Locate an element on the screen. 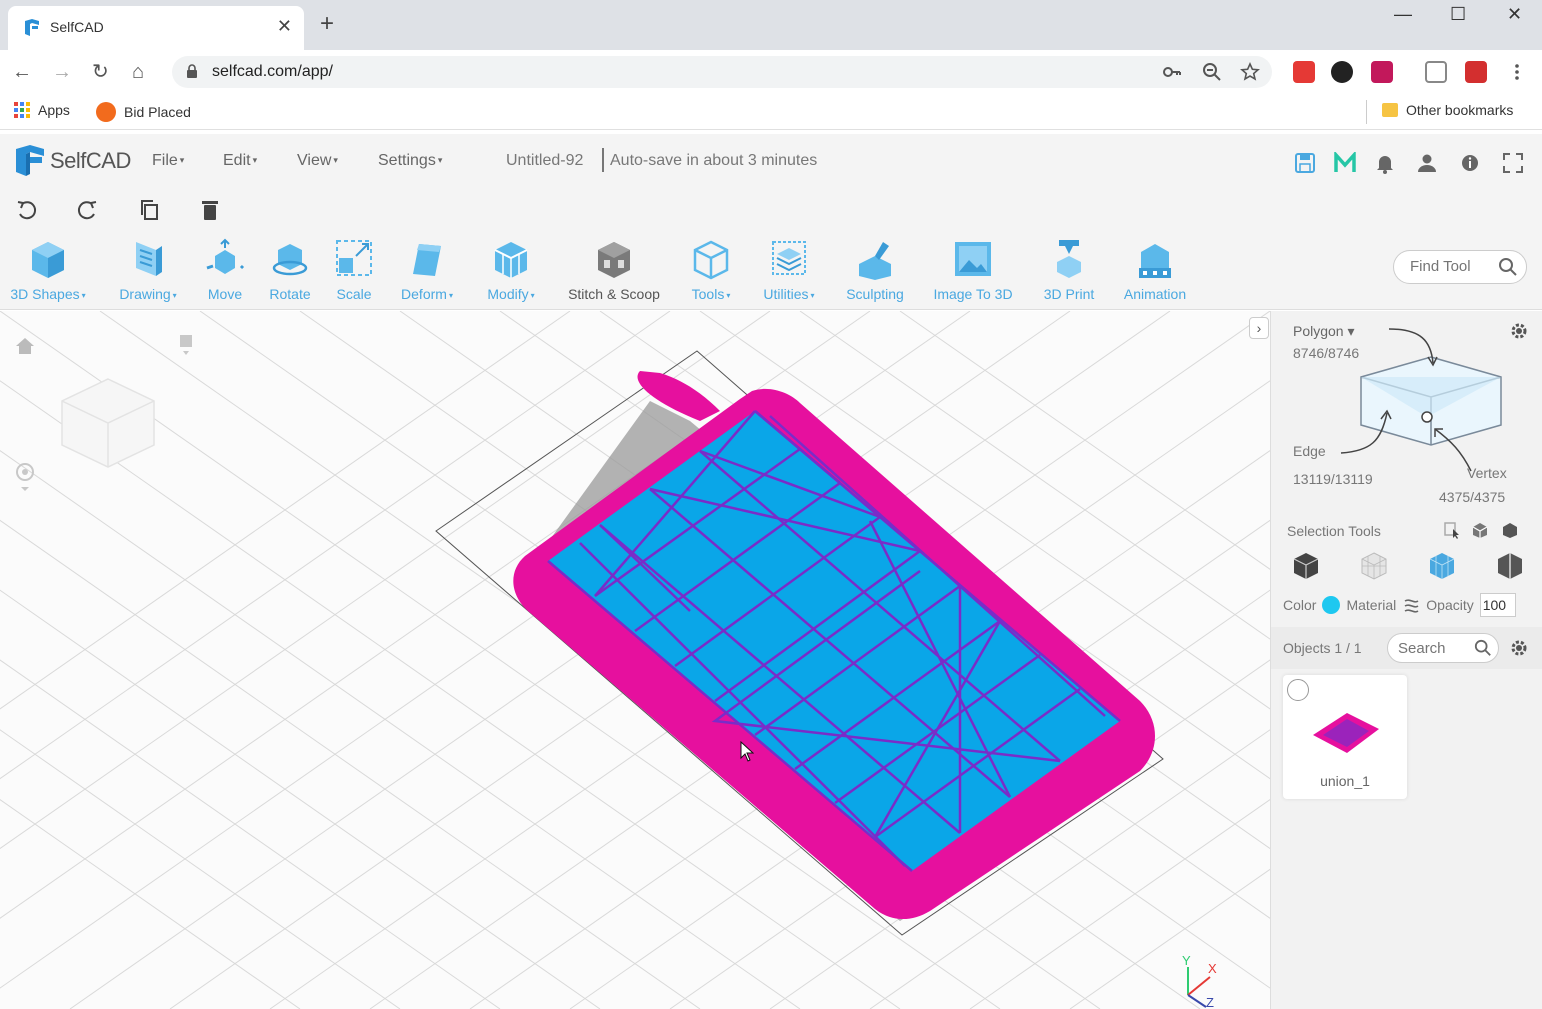  tool-label: Utilities ▾ is located at coordinates (789, 294).